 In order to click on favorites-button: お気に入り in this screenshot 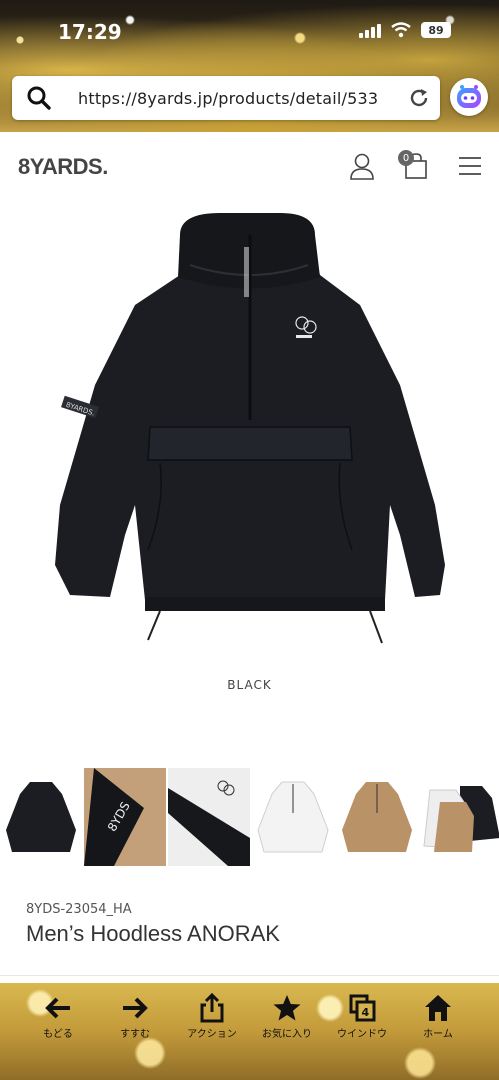, I will do `click(287, 1016)`.